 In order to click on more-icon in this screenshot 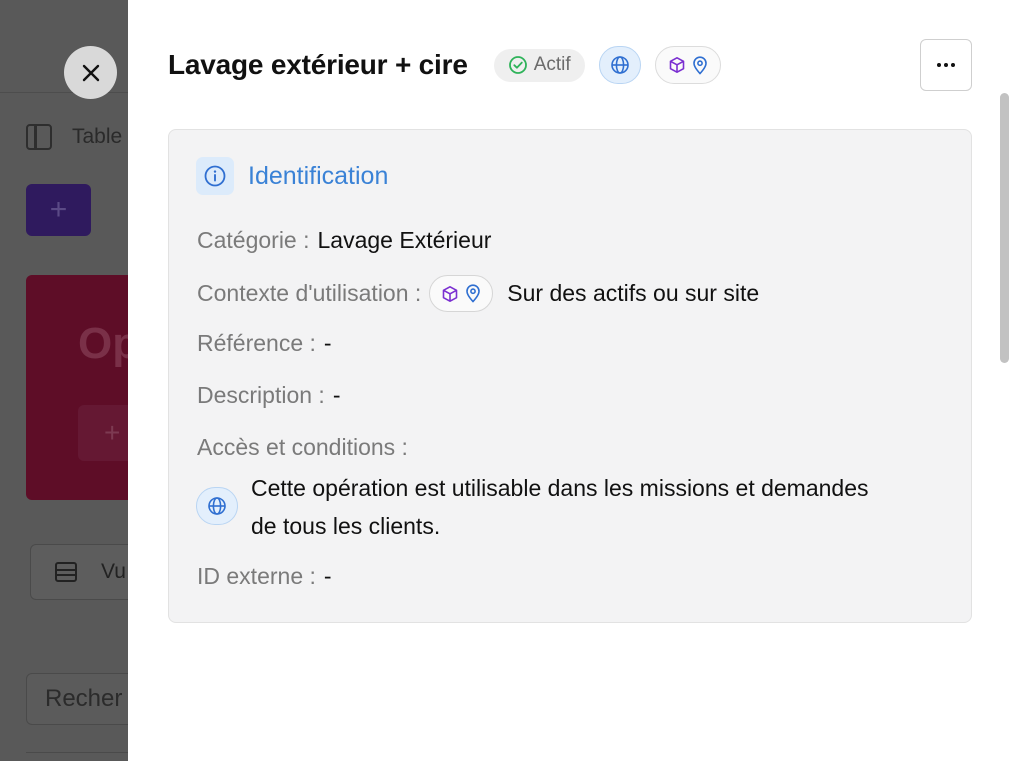, I will do `click(946, 65)`.